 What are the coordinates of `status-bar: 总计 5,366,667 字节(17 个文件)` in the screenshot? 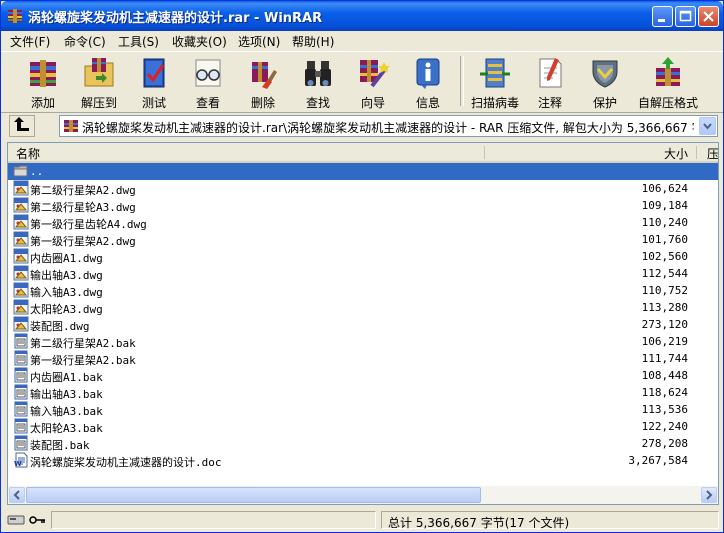 It's located at (362, 520).